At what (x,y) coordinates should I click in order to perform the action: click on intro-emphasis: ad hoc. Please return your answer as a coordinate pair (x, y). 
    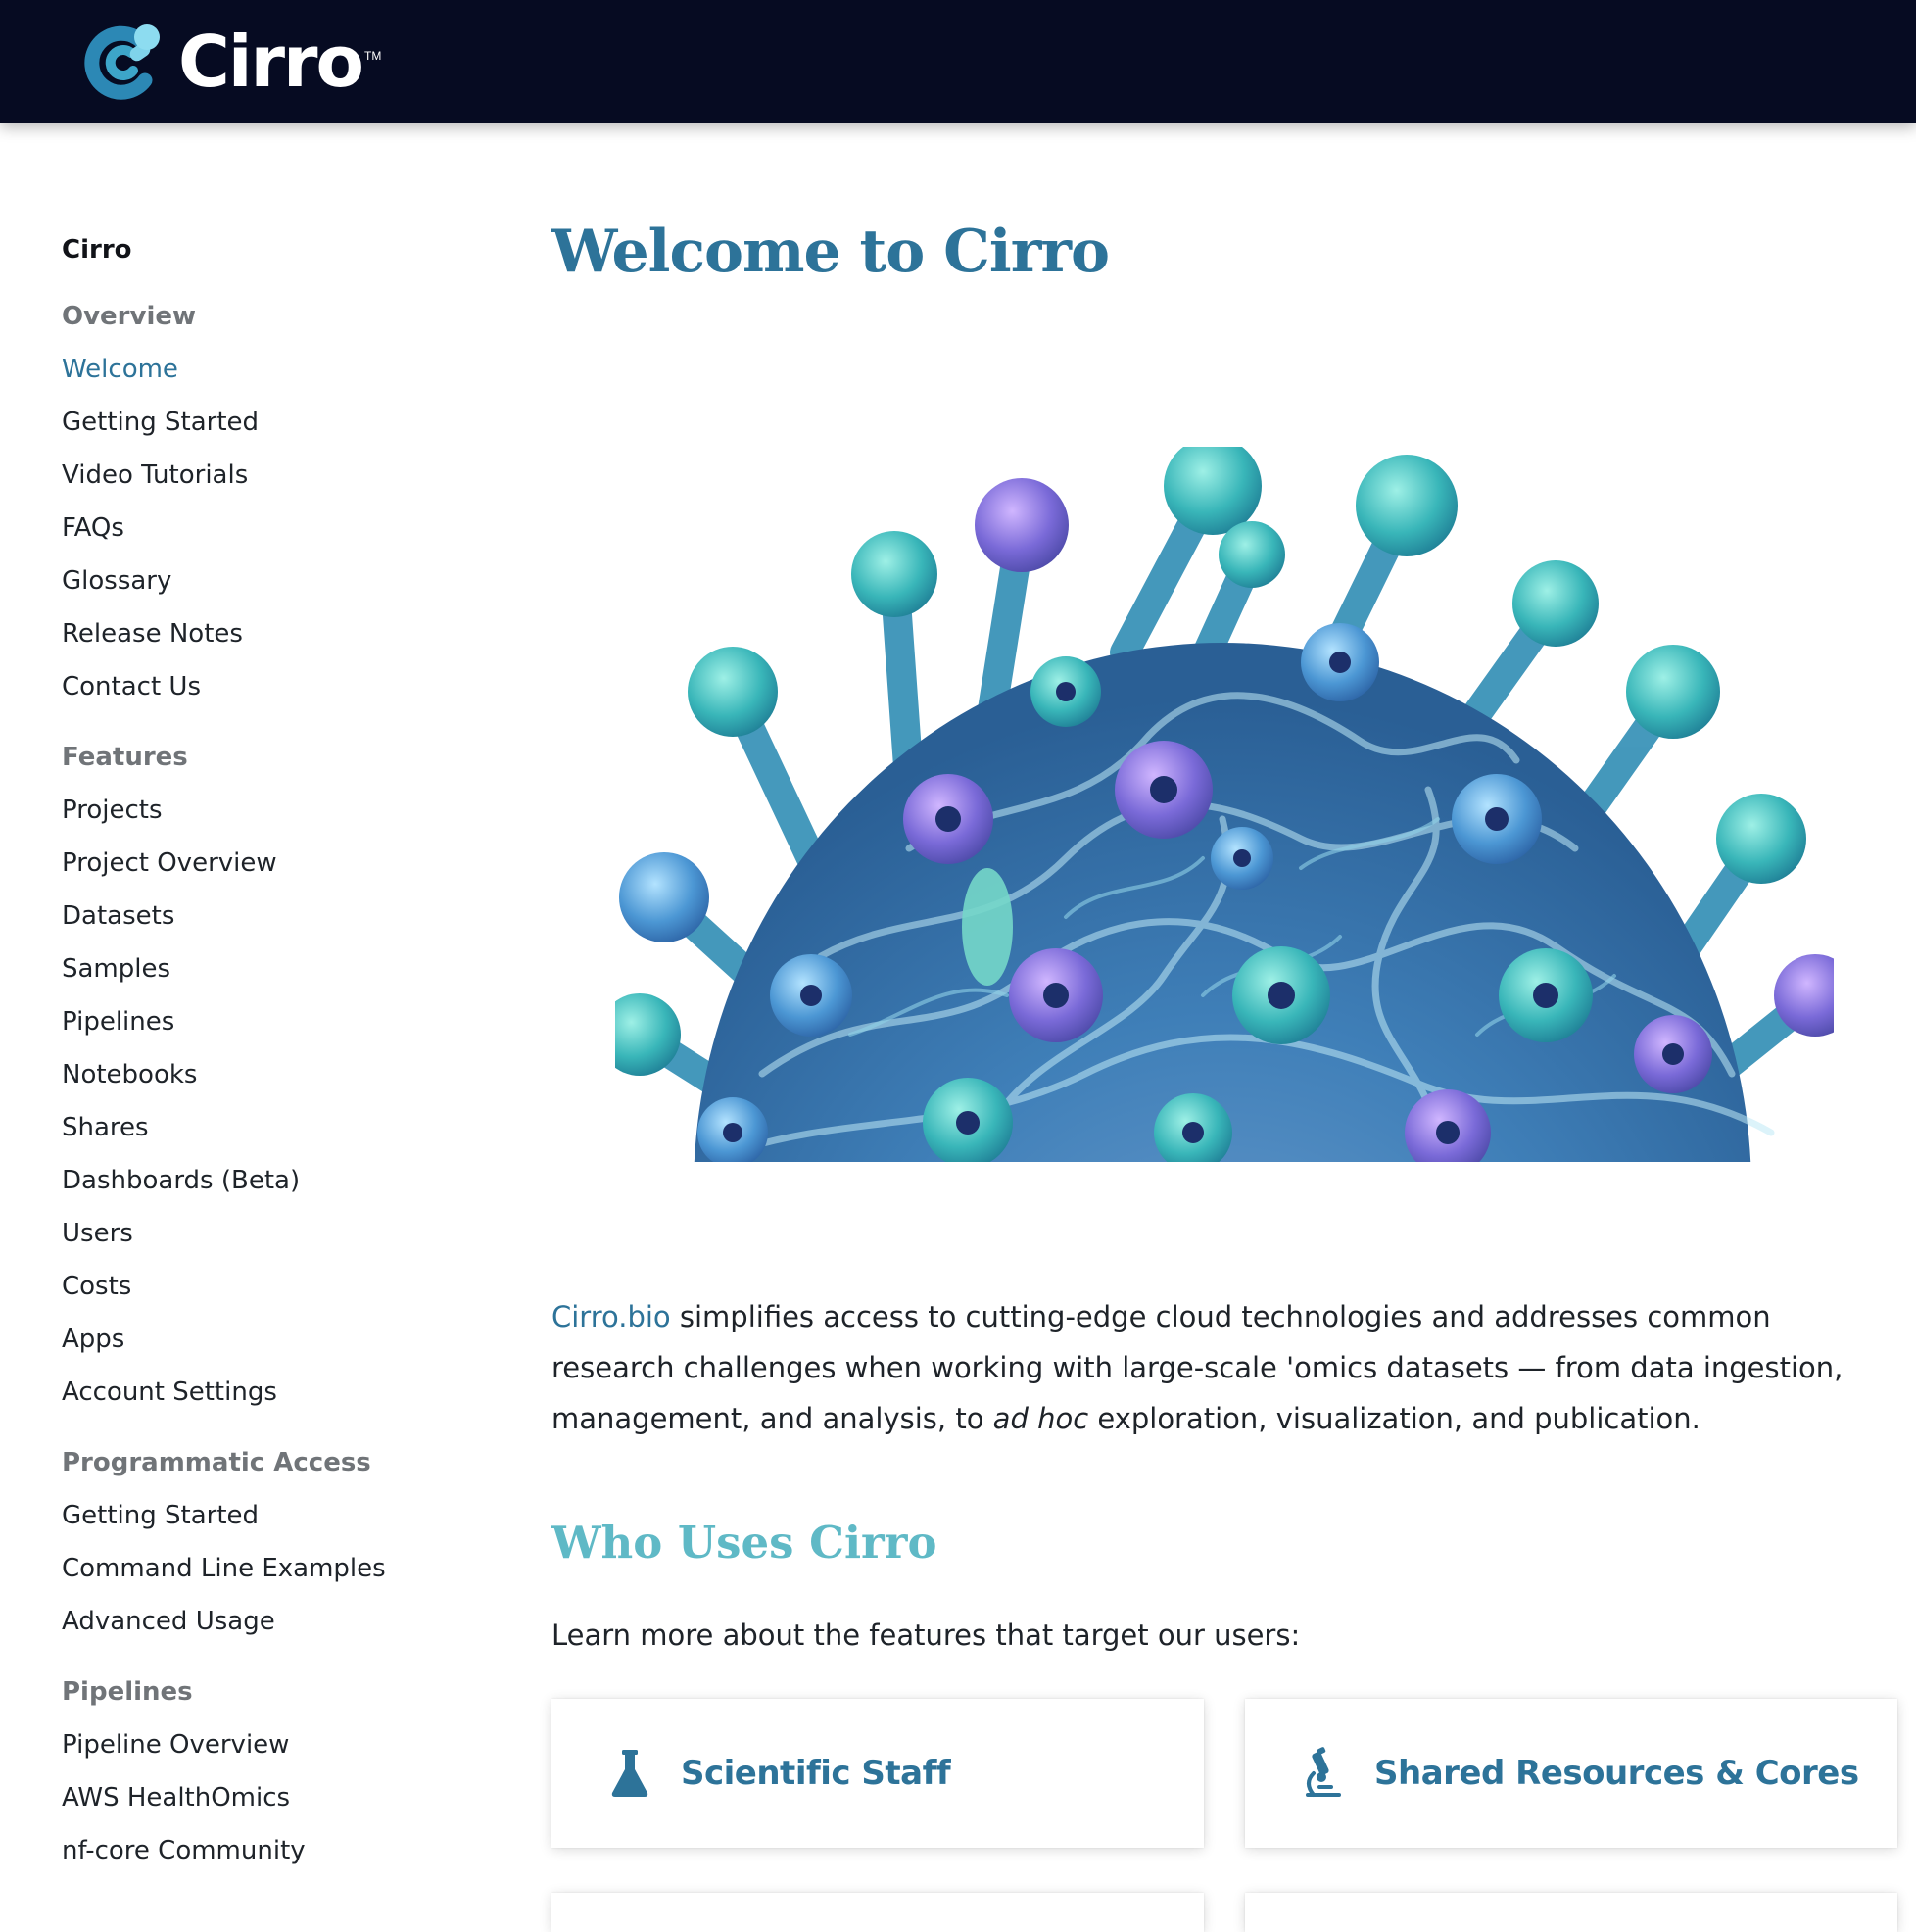
    Looking at the image, I should click on (1040, 1418).